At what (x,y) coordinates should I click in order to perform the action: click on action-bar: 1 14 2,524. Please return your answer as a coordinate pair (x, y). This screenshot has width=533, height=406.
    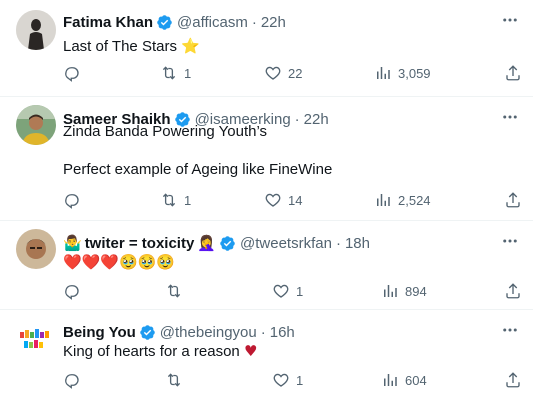
    Looking at the image, I should click on (266, 200).